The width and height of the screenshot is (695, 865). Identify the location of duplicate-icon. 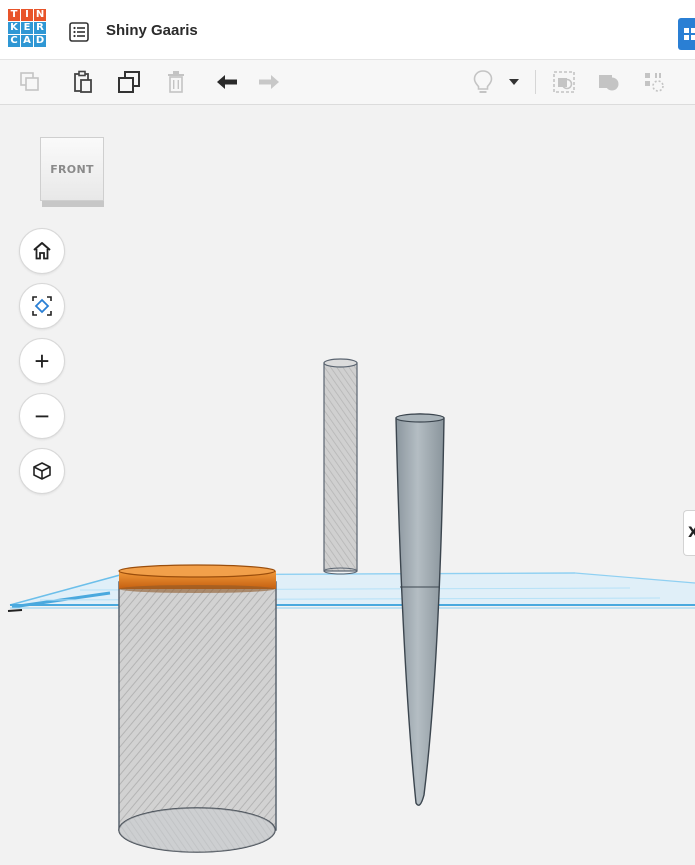
(129, 82).